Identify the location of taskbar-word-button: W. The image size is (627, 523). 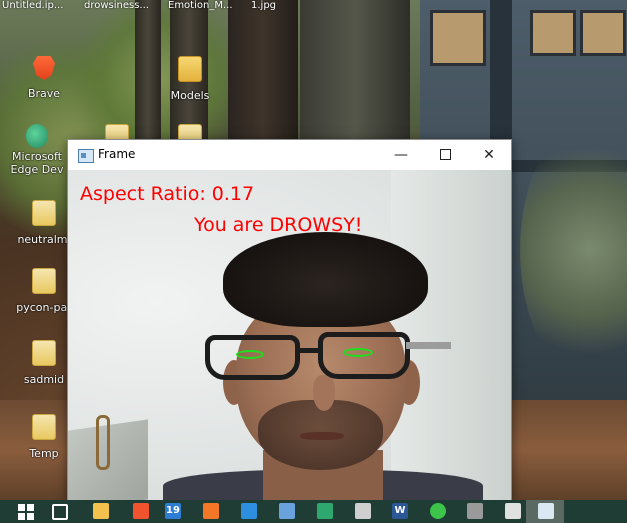
(400, 511).